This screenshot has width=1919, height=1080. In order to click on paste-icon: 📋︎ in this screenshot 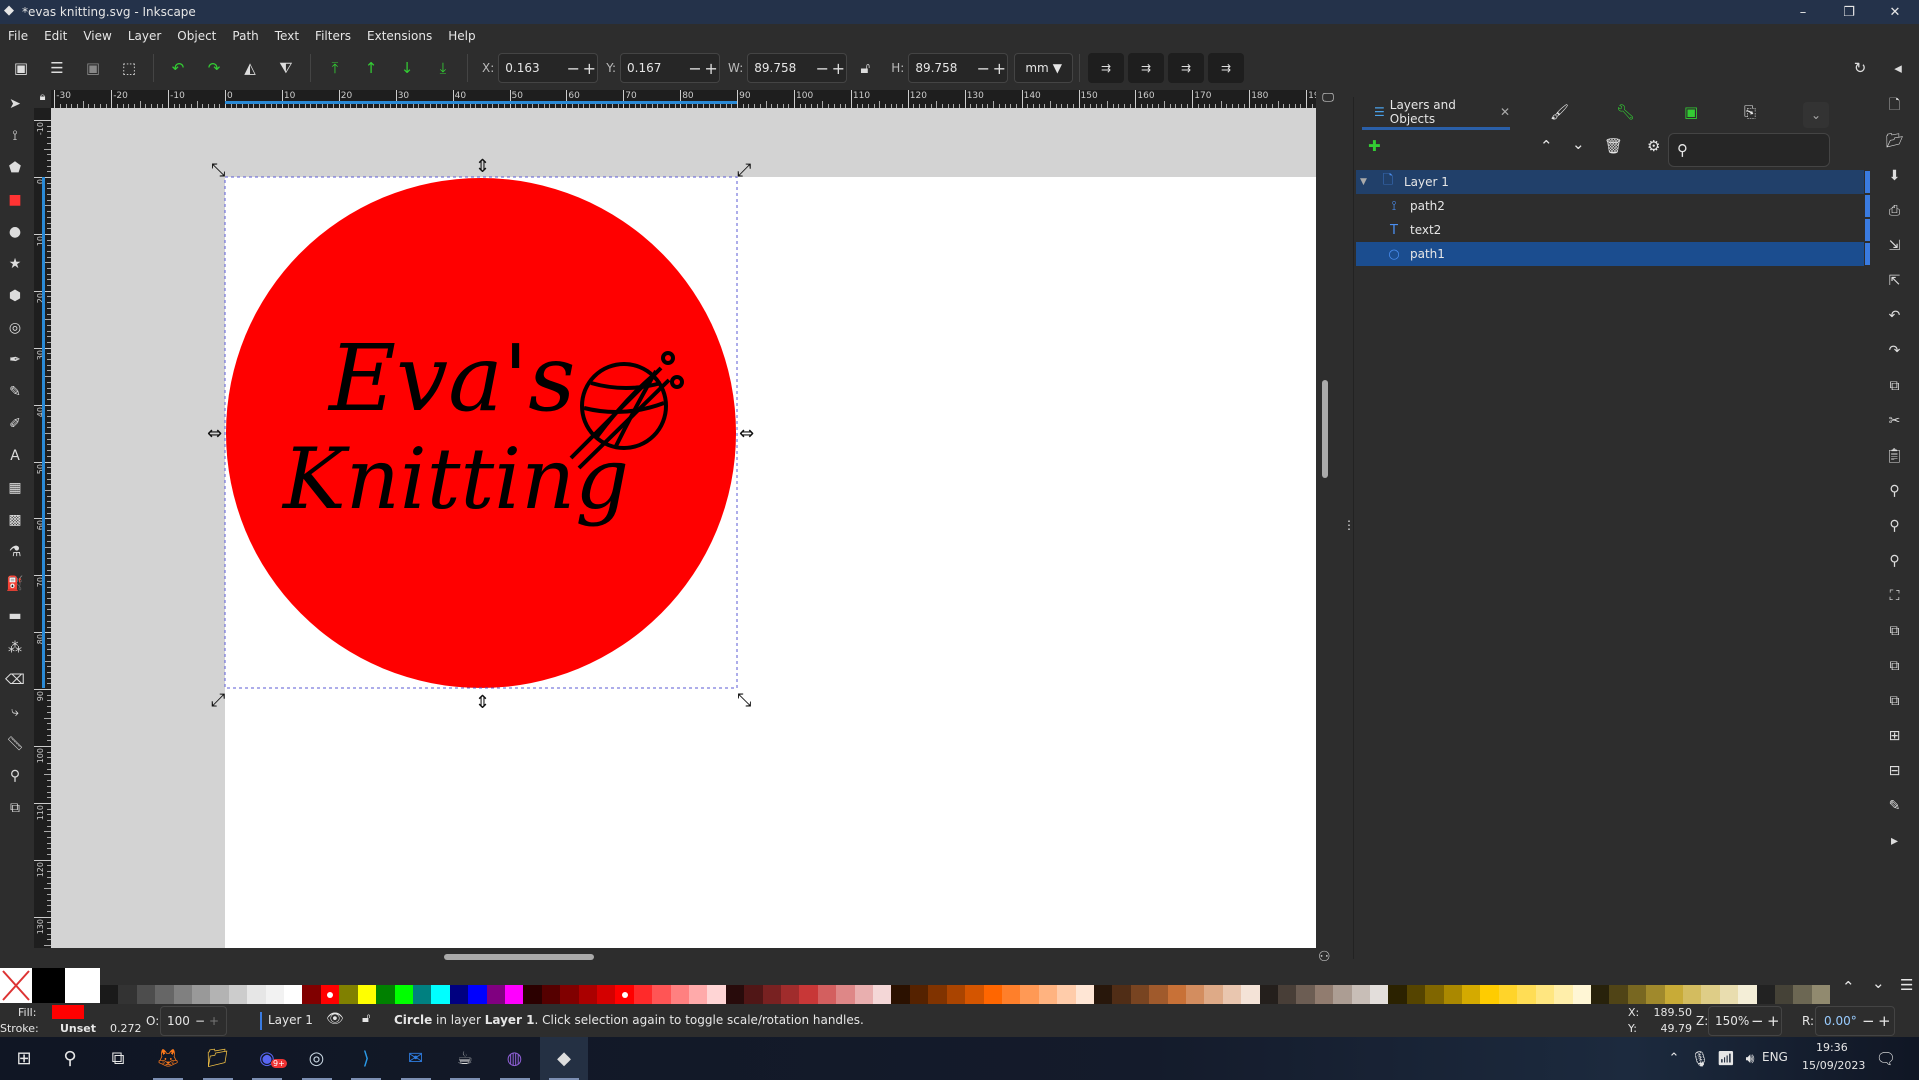, I will do `click(1894, 455)`.